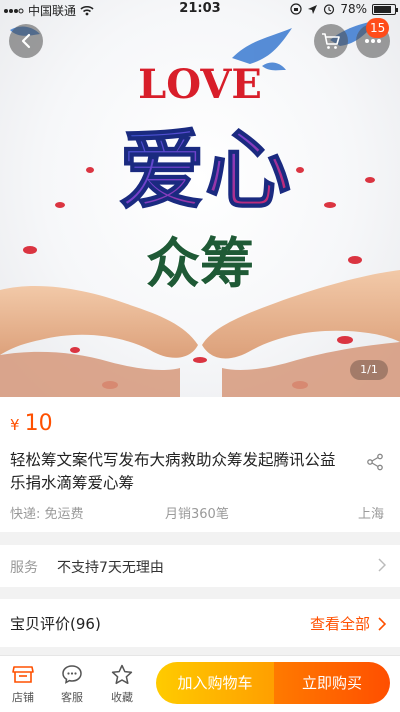  I want to click on alarm-icon, so click(329, 9).